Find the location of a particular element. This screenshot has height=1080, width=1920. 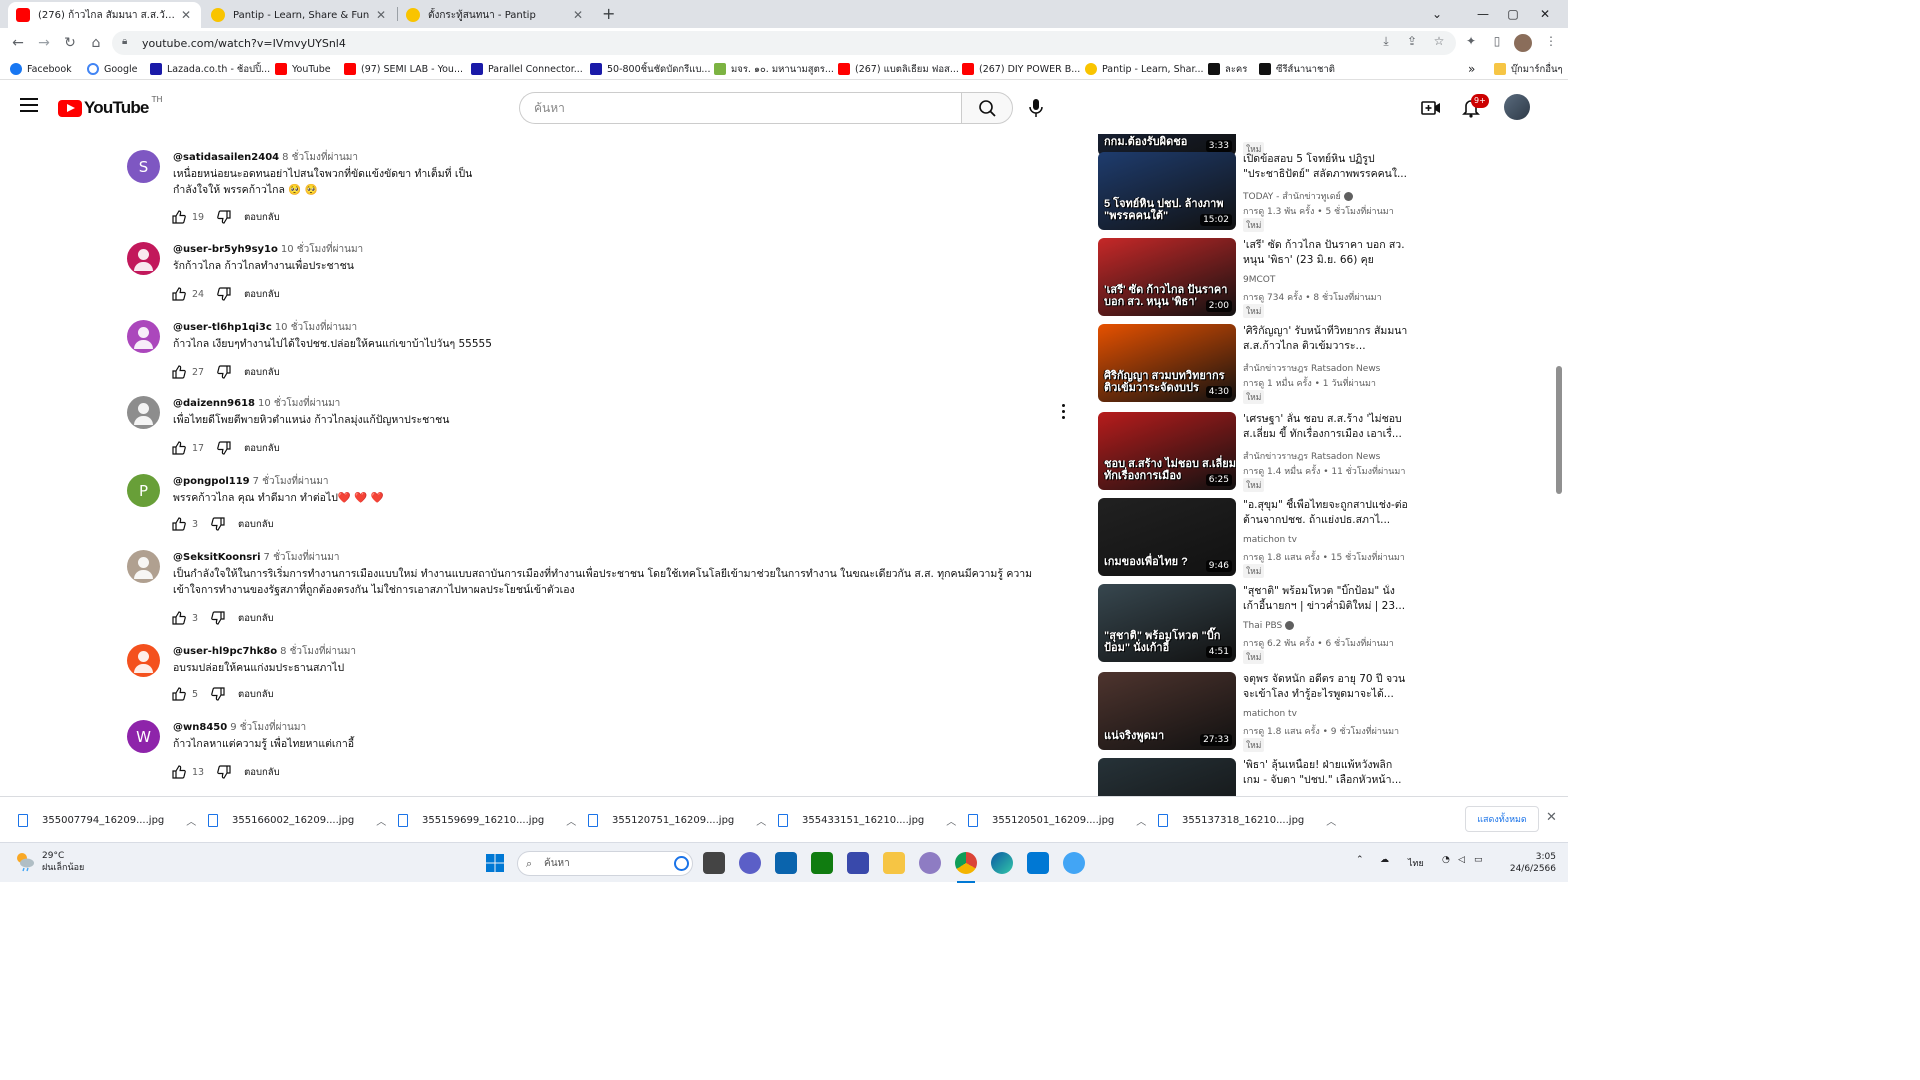

bookmark-star-icon: ☆ is located at coordinates (1439, 43).